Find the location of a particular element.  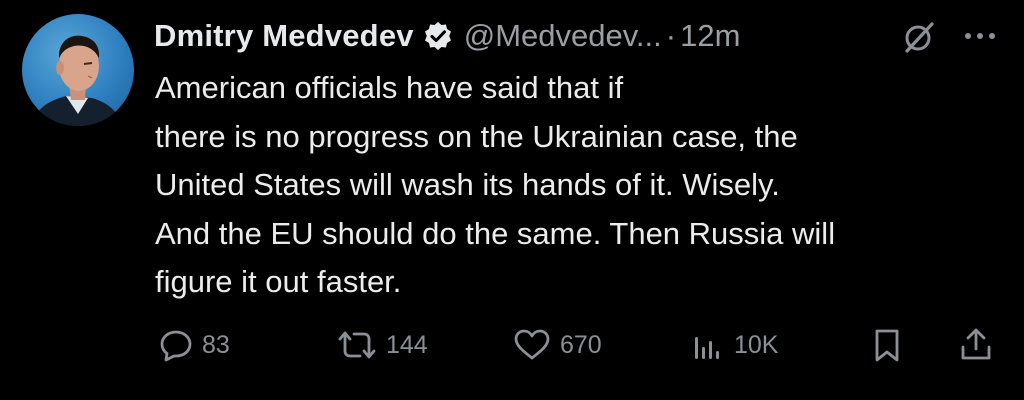

repost-icon is located at coordinates (357, 345).